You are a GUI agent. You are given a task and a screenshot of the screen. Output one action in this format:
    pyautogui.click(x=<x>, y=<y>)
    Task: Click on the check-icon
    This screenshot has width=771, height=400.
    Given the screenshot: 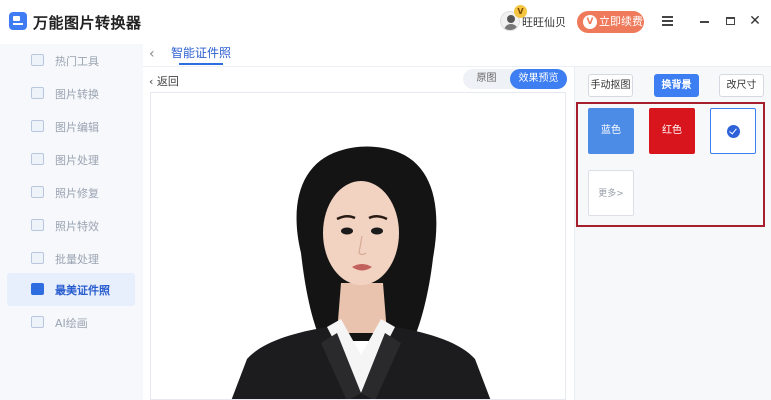 What is the action you would take?
    pyautogui.click(x=733, y=131)
    